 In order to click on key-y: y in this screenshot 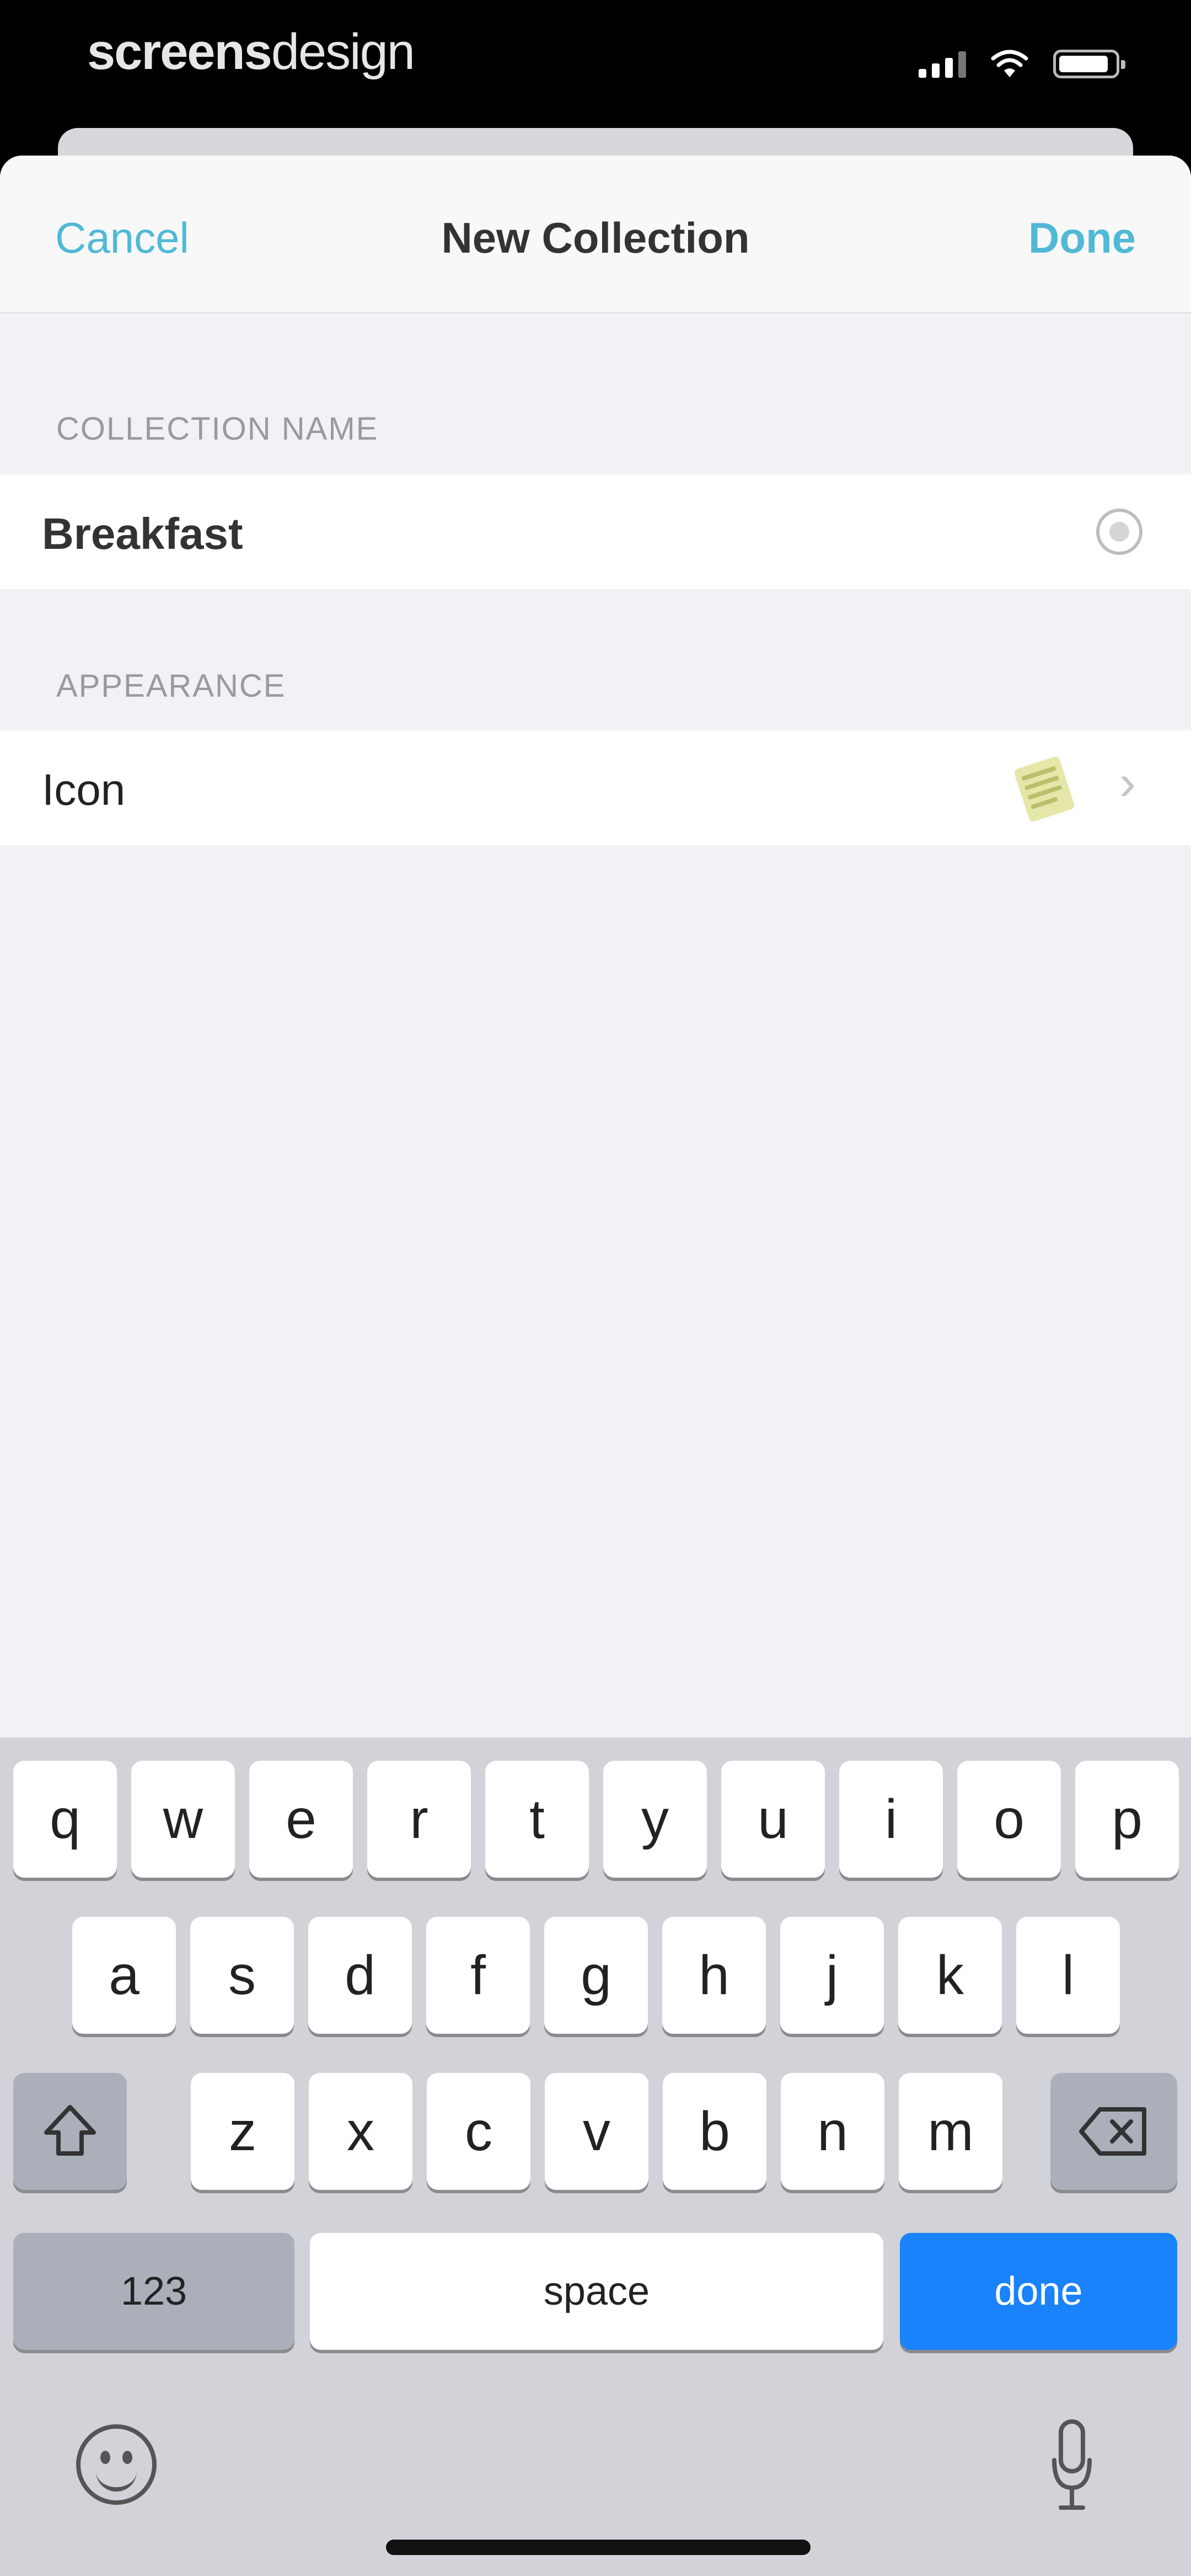, I will do `click(655, 1819)`.